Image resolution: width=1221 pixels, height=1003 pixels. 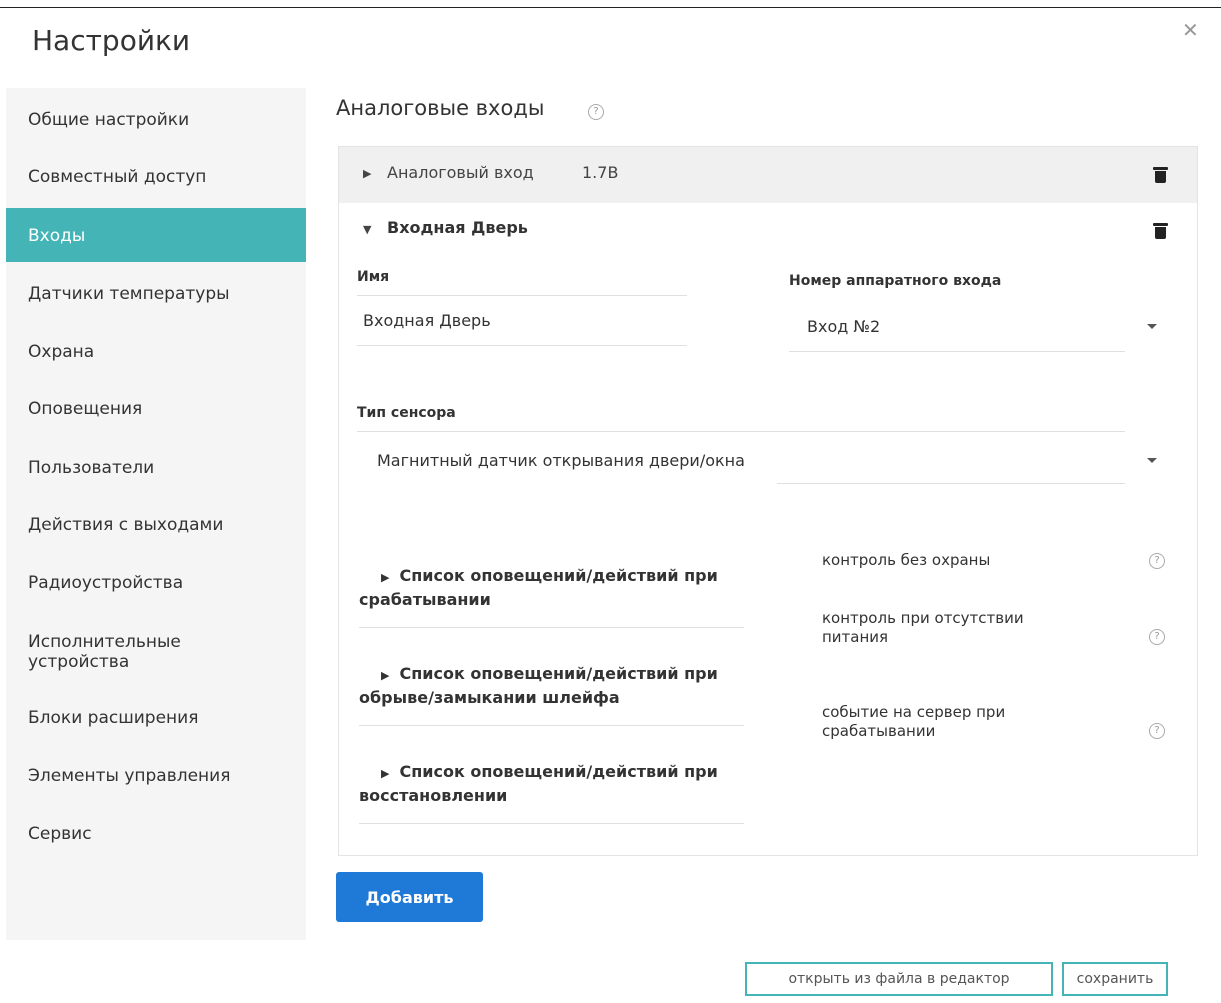 I want to click on sidebar-item-label: Сервис, so click(x=60, y=834).